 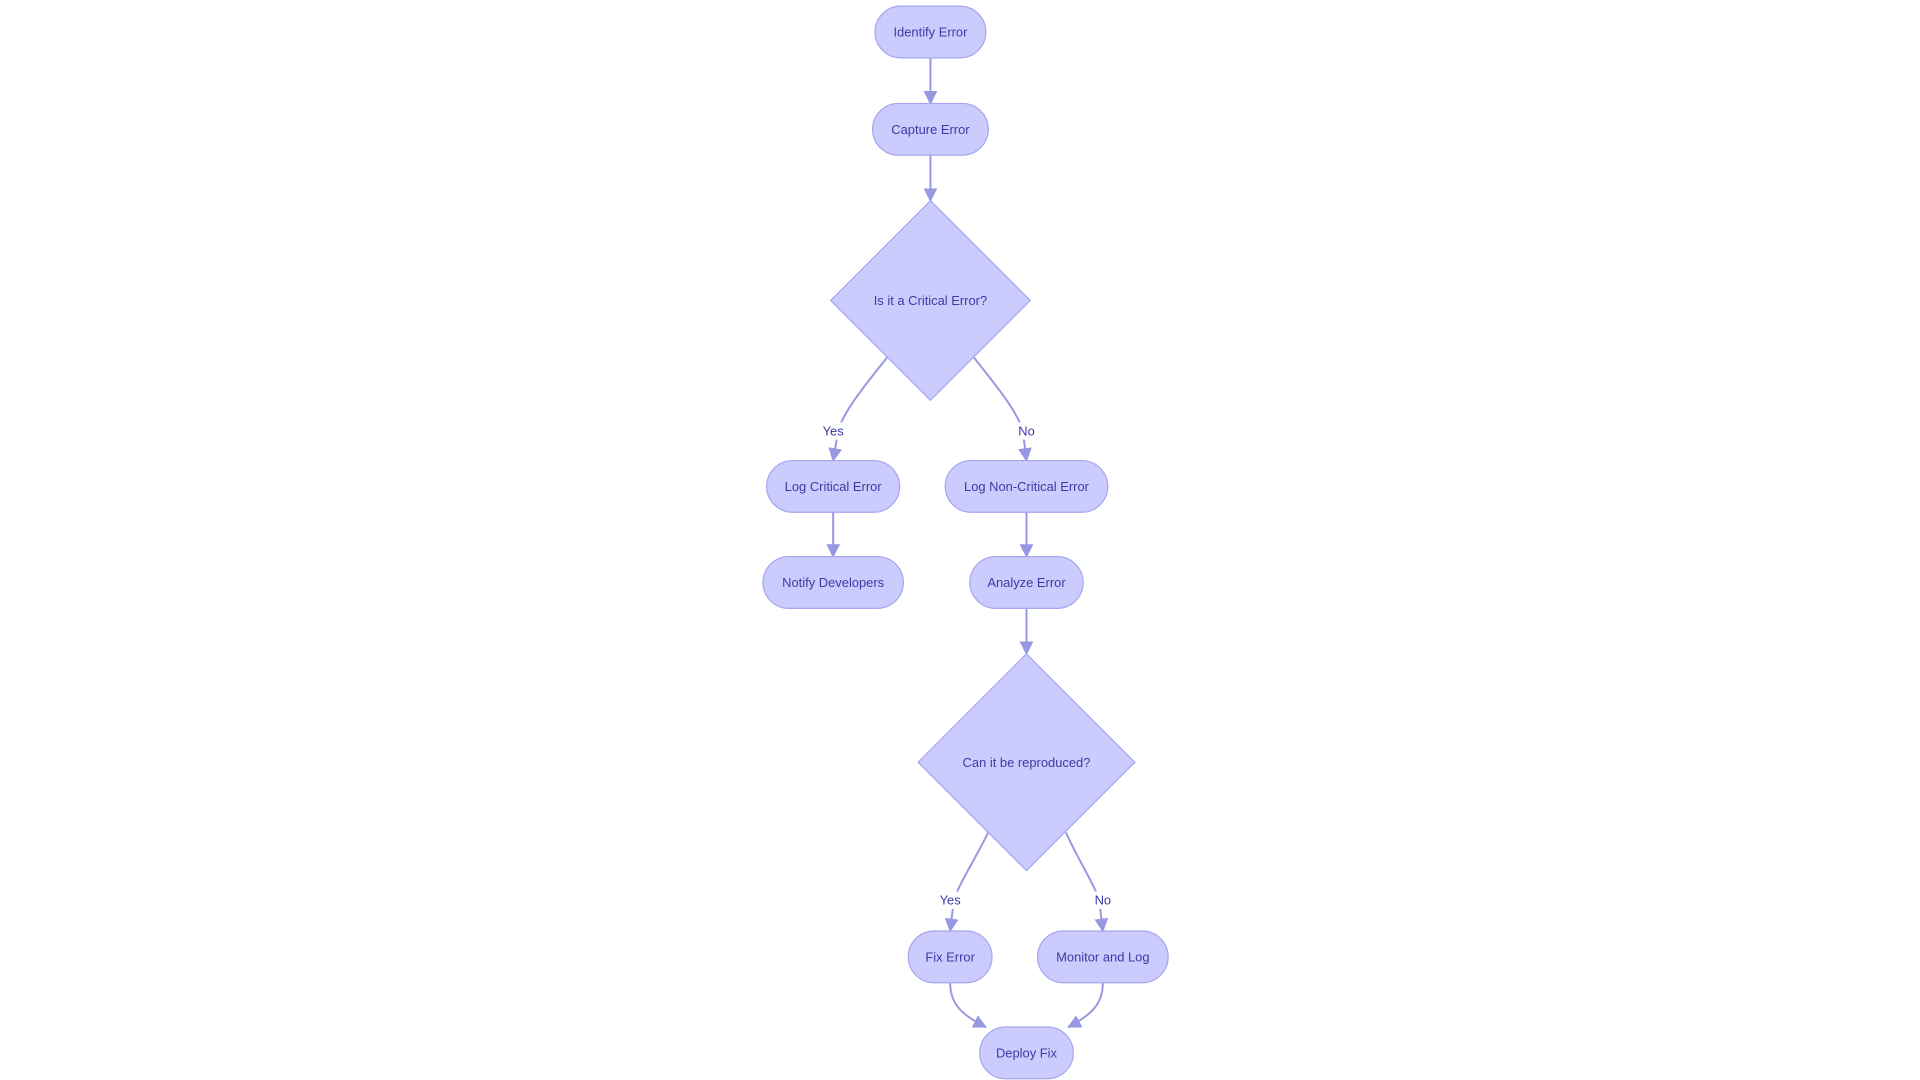 I want to click on node-label: Is it a Critical Error?, so click(x=930, y=300).